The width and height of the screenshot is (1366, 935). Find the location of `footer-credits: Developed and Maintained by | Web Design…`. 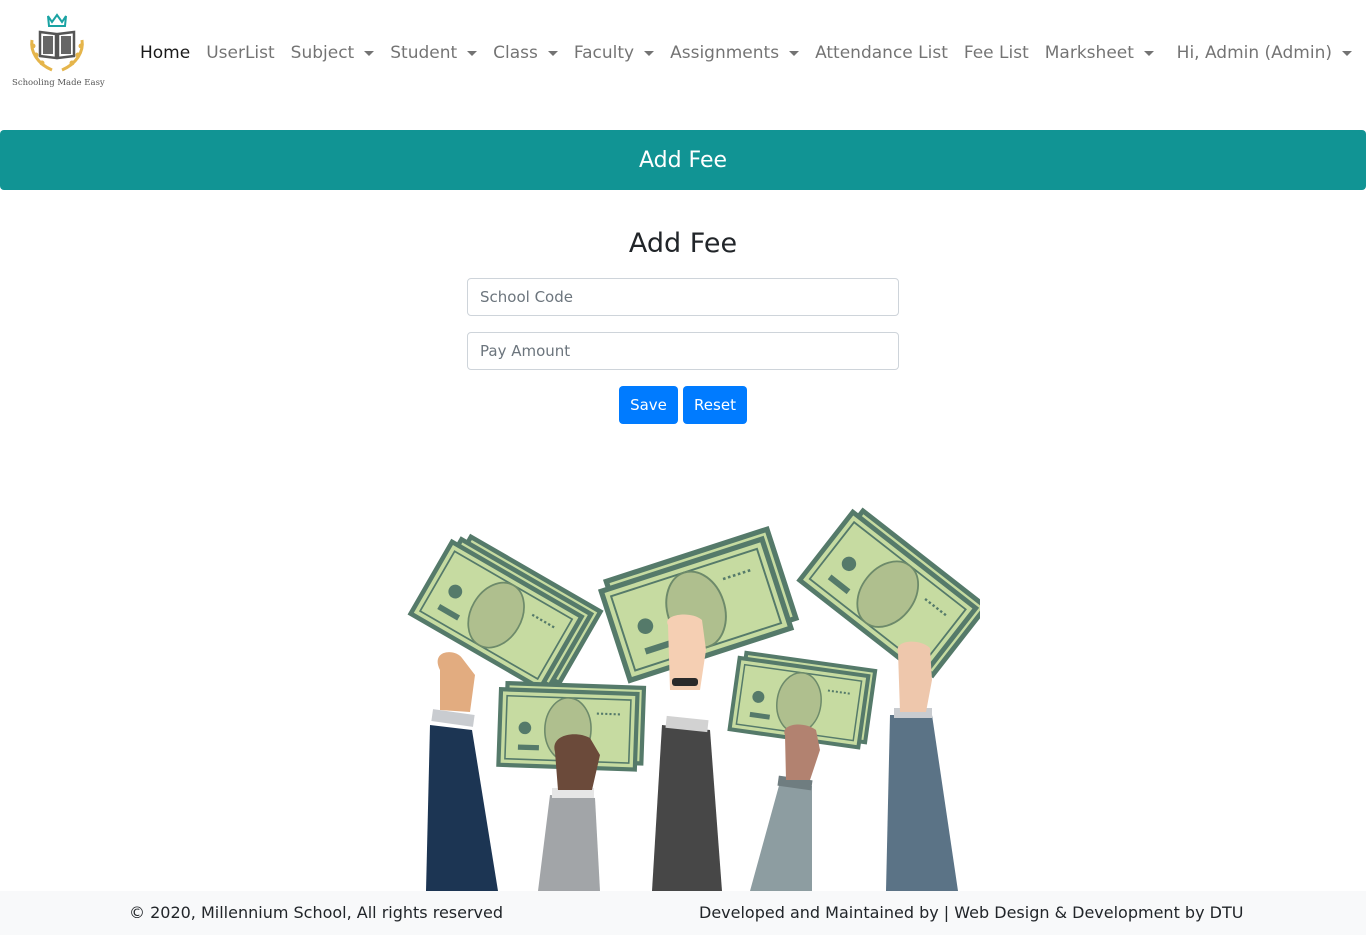

footer-credits: Developed and Maintained by | Web Design… is located at coordinates (971, 912).